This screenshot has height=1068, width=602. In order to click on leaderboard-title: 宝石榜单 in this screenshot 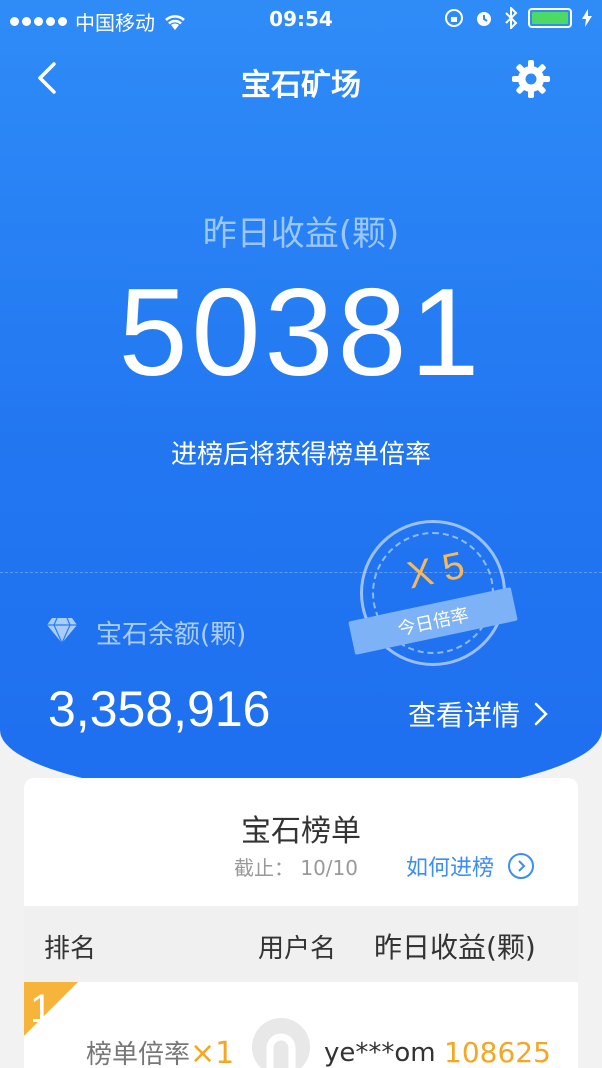, I will do `click(301, 831)`.